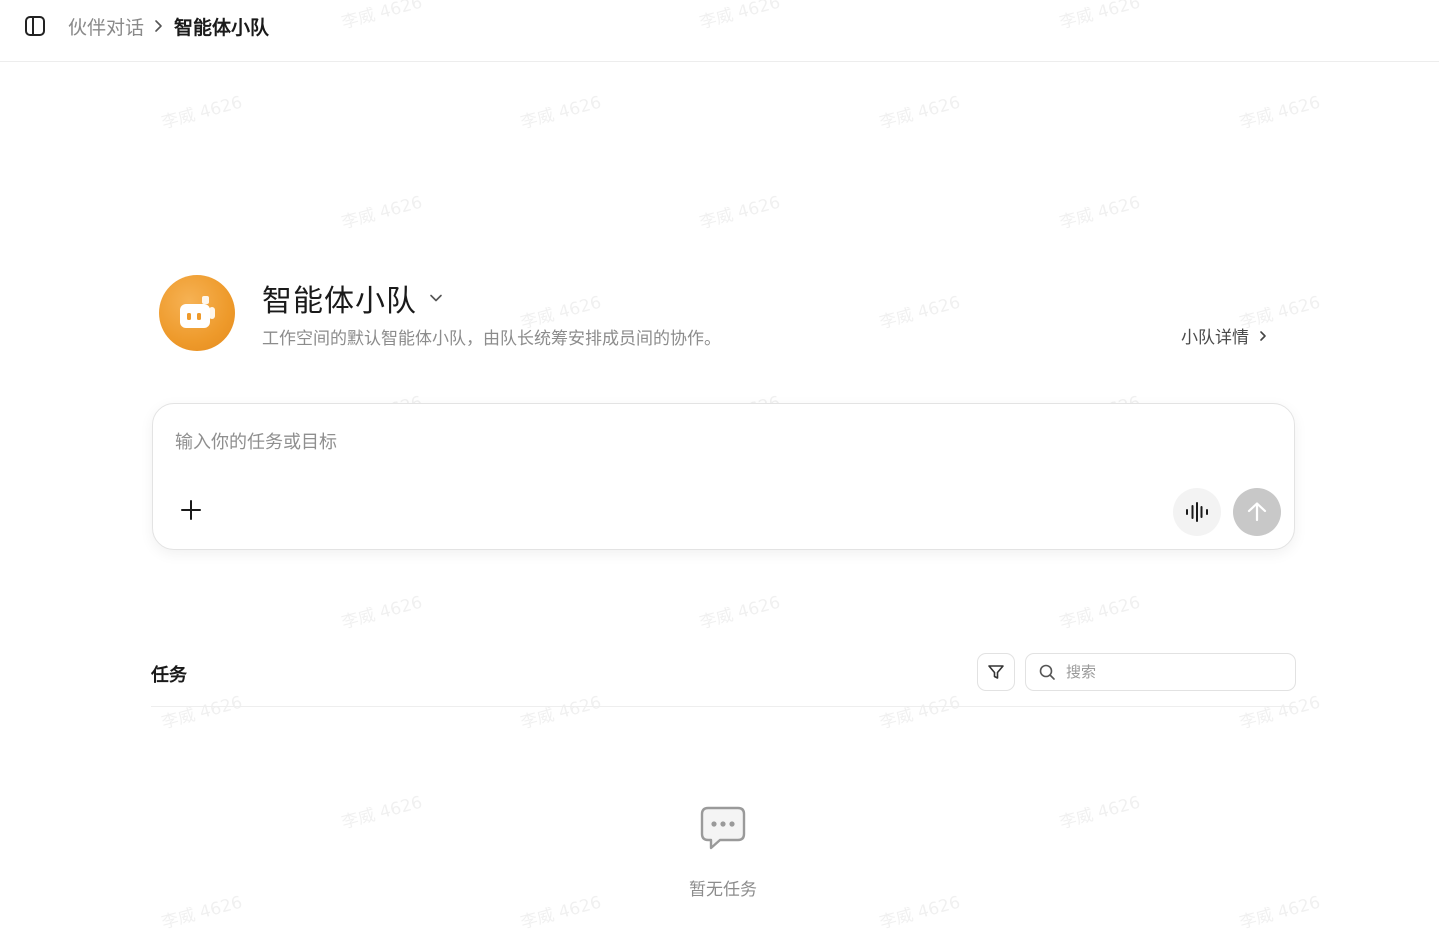  I want to click on voice-input-button, so click(1197, 512).